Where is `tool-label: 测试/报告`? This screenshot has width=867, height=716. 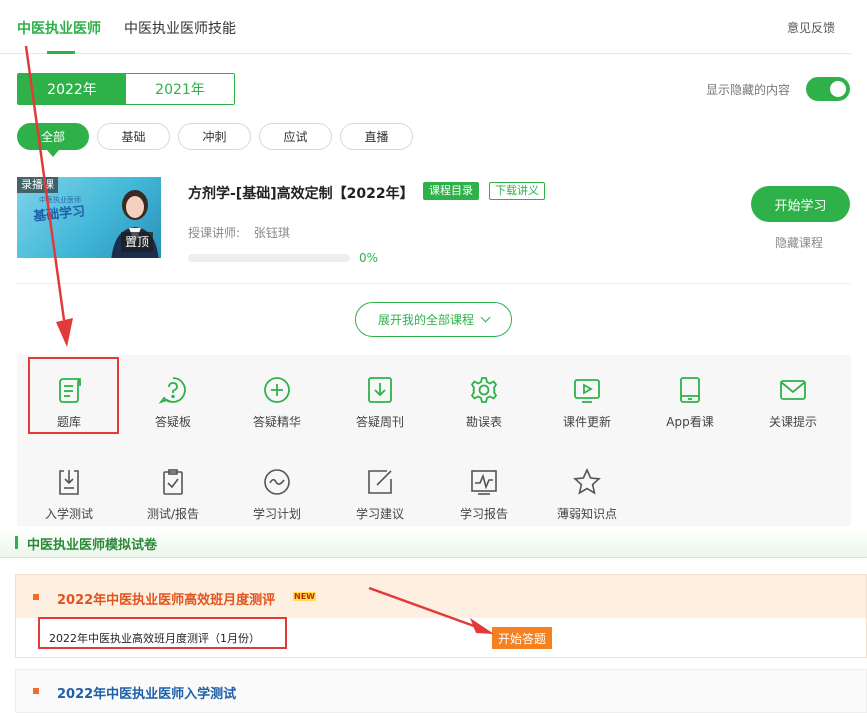
tool-label: 测试/报告 is located at coordinates (173, 514).